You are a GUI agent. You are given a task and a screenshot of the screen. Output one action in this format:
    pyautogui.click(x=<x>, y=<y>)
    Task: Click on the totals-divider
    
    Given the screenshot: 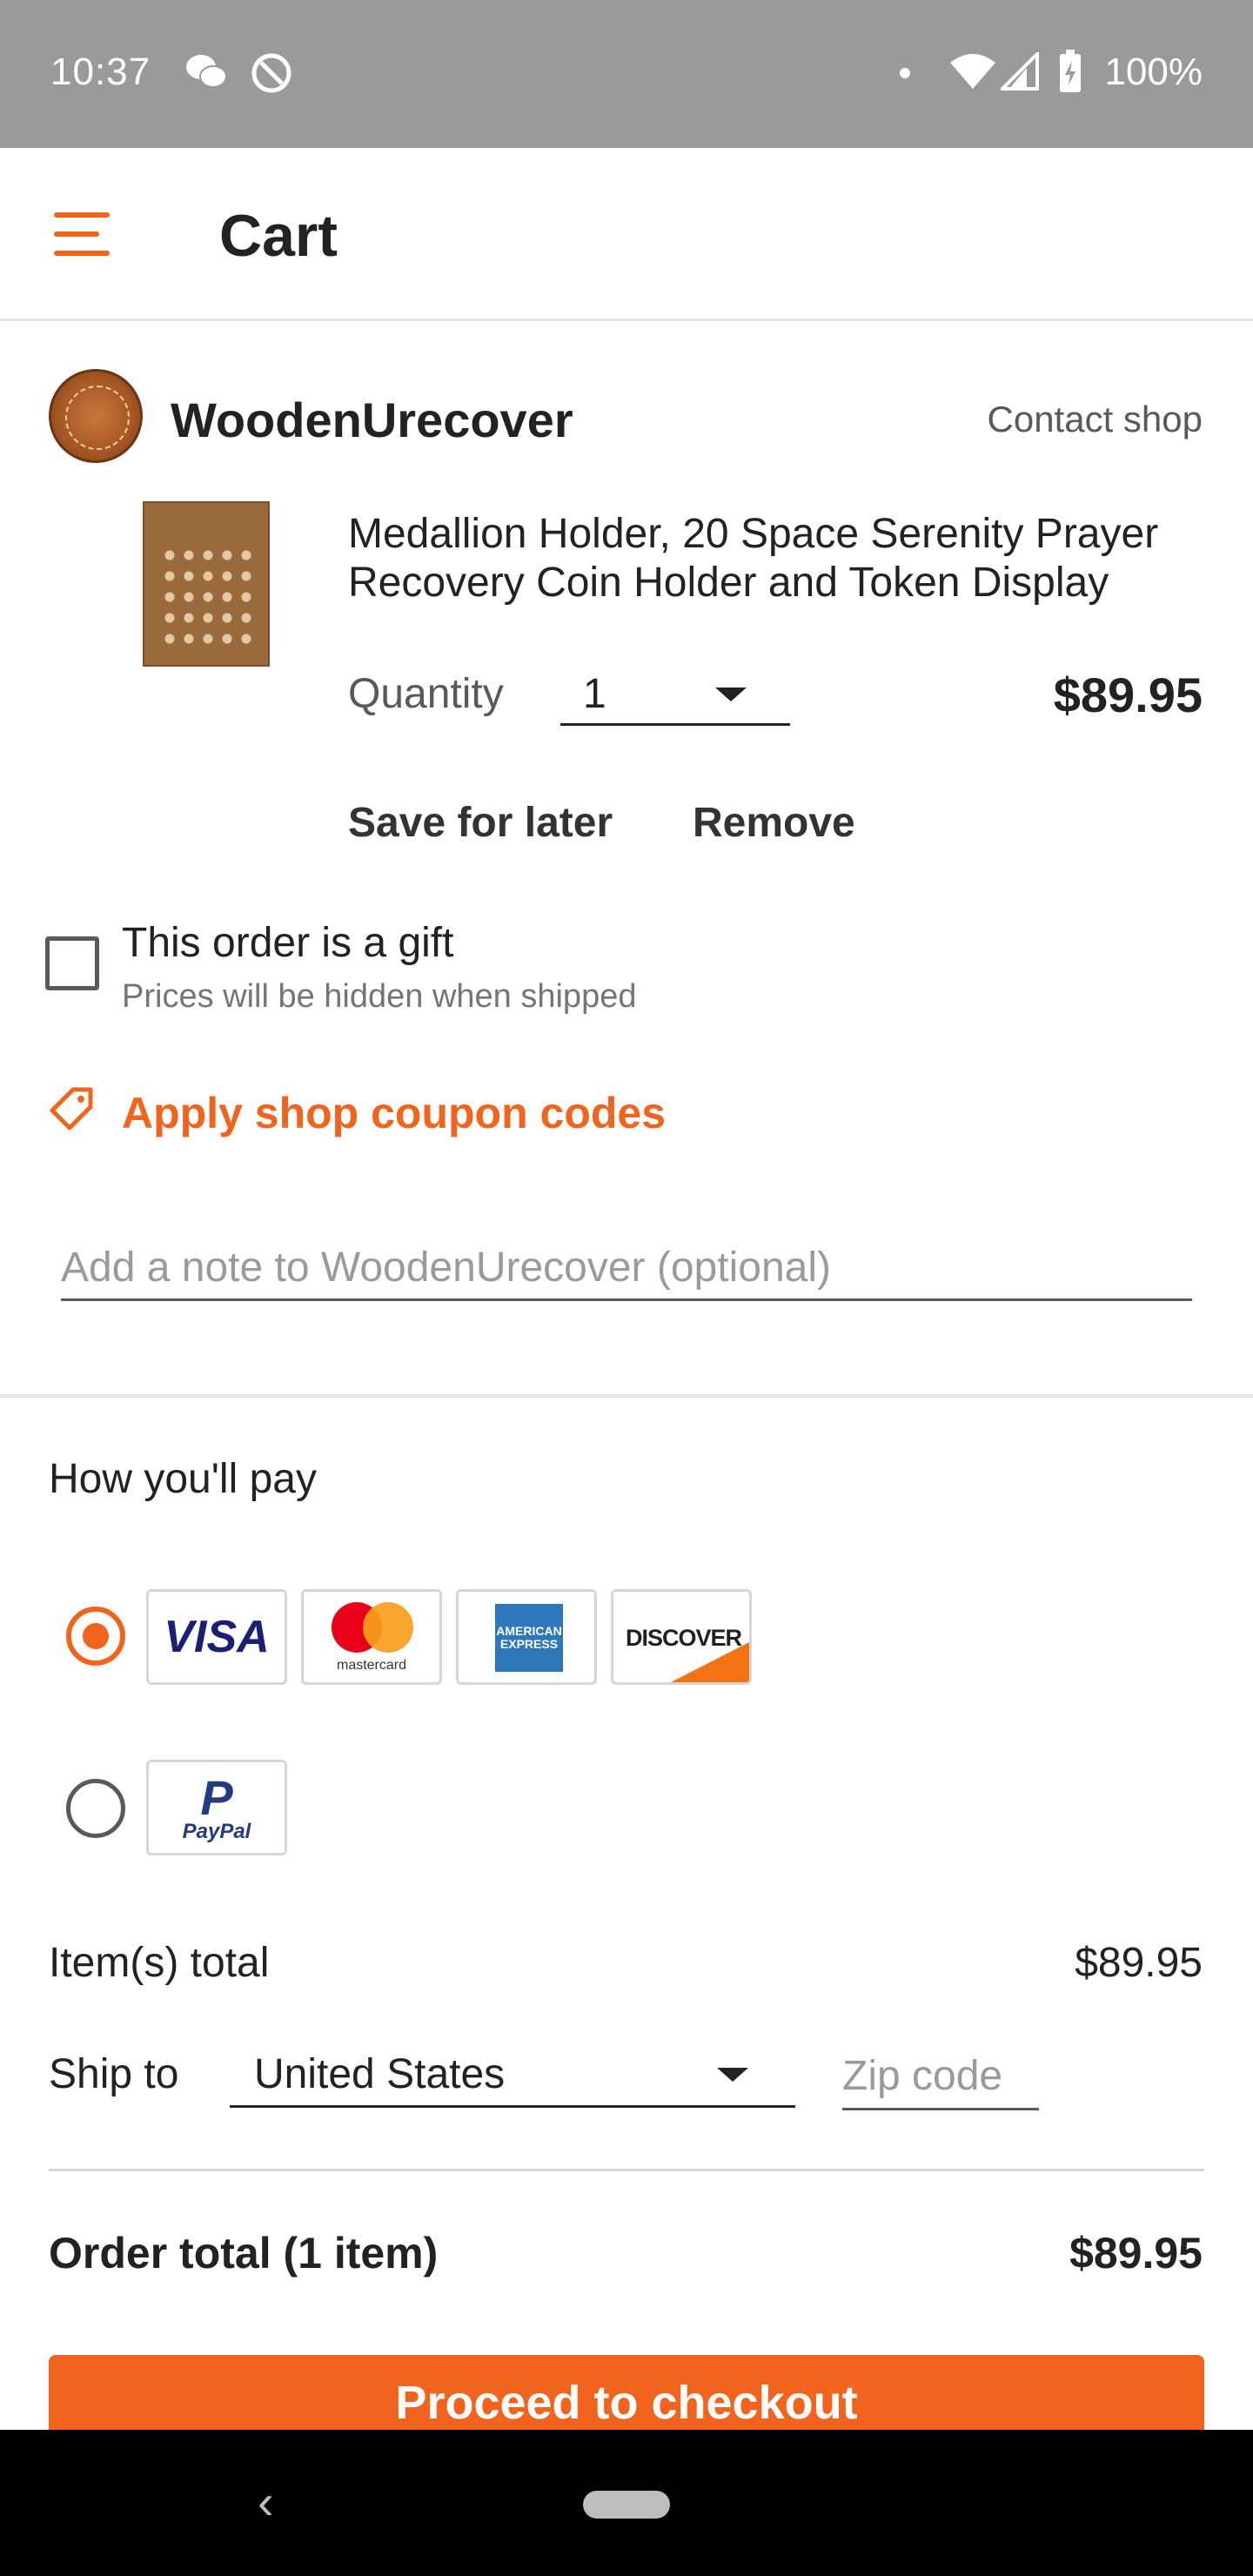 What is the action you would take?
    pyautogui.click(x=626, y=2170)
    